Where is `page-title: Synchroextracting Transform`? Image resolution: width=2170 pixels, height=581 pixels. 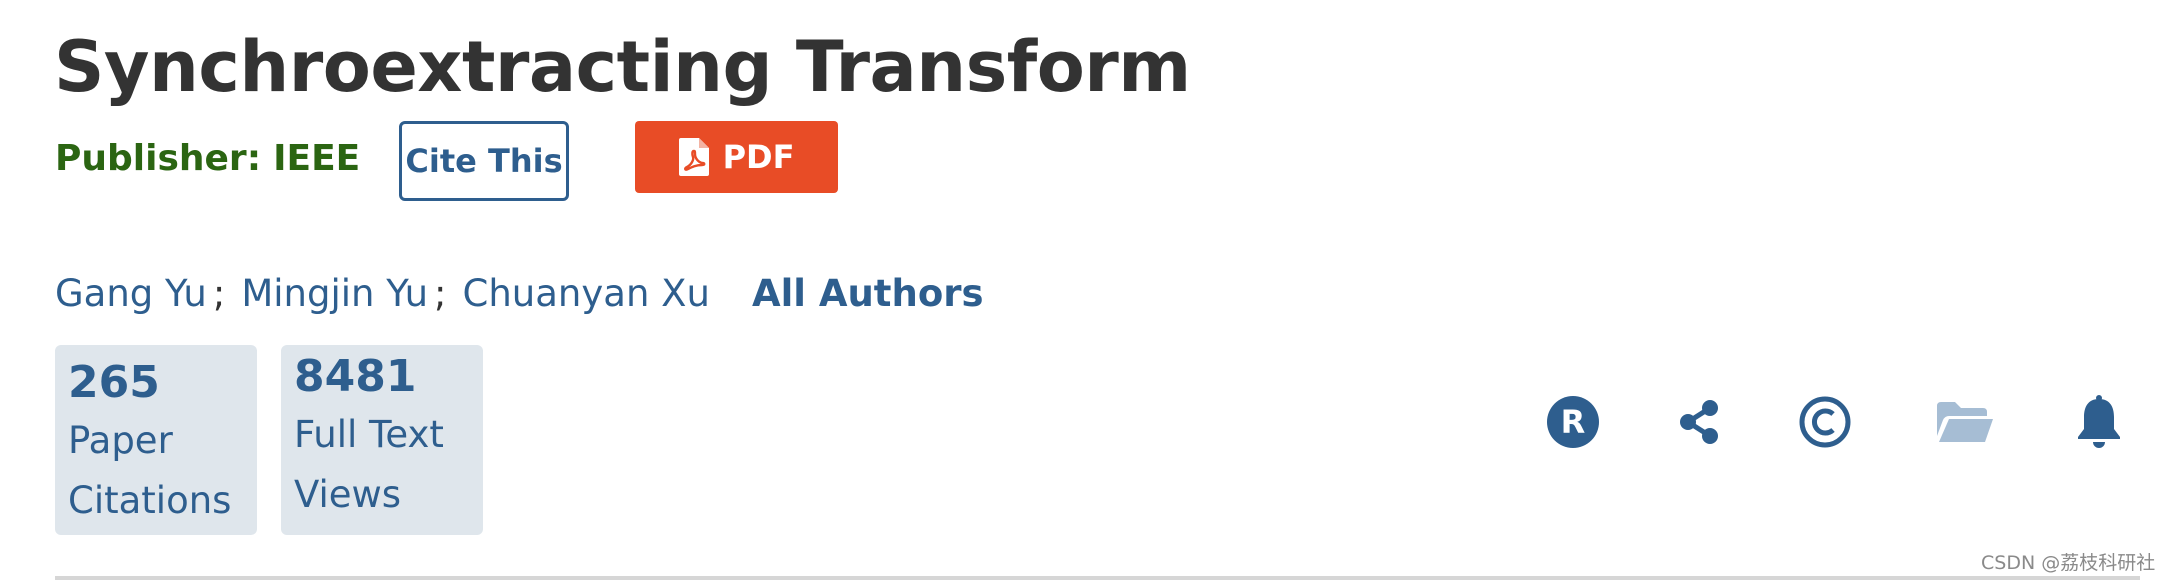 page-title: Synchroextracting Transform is located at coordinates (622, 67).